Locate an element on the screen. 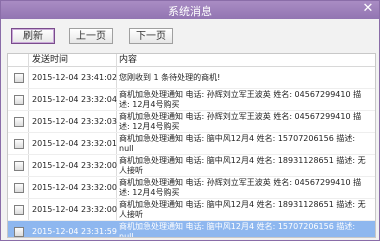 This screenshot has width=380, height=241. row-send-time: 2015-12-04 23:31:59 is located at coordinates (74, 231).